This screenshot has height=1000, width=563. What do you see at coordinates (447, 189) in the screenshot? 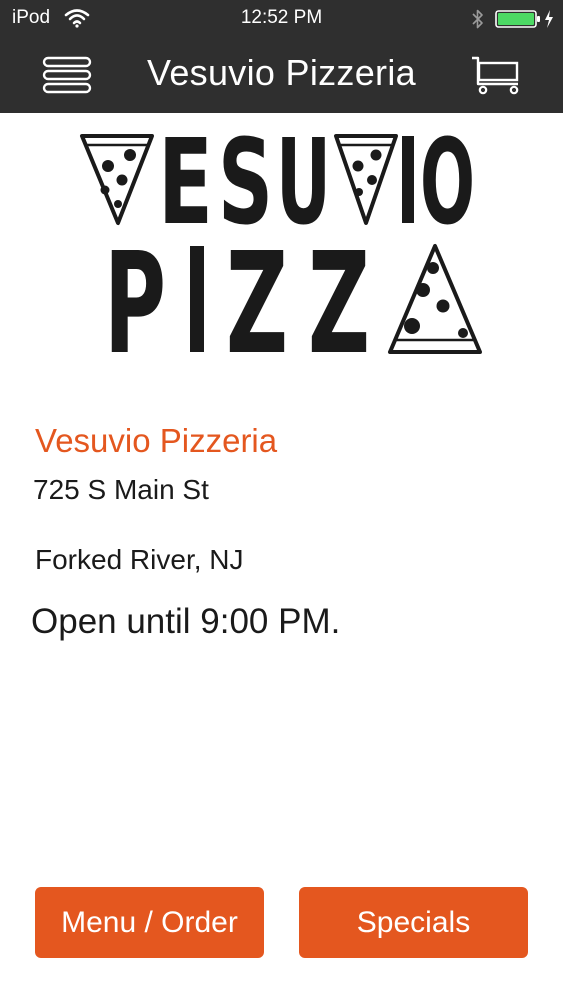
I see `svg-text: O` at bounding box center [447, 189].